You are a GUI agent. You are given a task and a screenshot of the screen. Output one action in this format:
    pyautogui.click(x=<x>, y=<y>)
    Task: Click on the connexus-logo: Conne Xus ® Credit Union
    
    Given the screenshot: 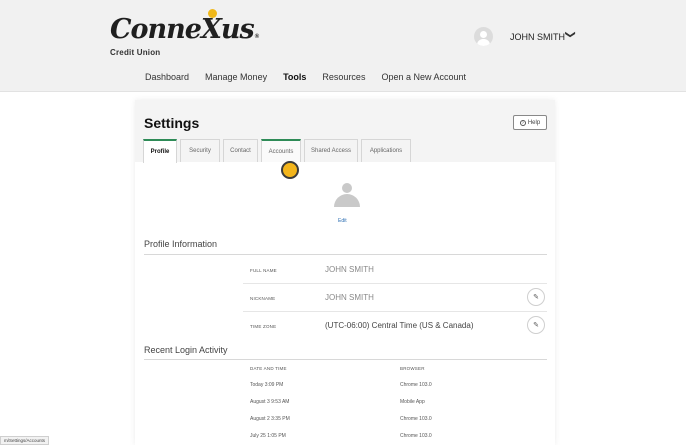 What is the action you would take?
    pyautogui.click(x=184, y=33)
    